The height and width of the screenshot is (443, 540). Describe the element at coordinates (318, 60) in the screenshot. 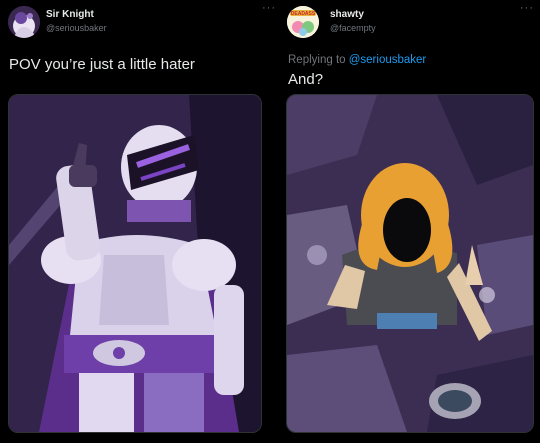

I see `reply-prefix: Replying to` at that location.